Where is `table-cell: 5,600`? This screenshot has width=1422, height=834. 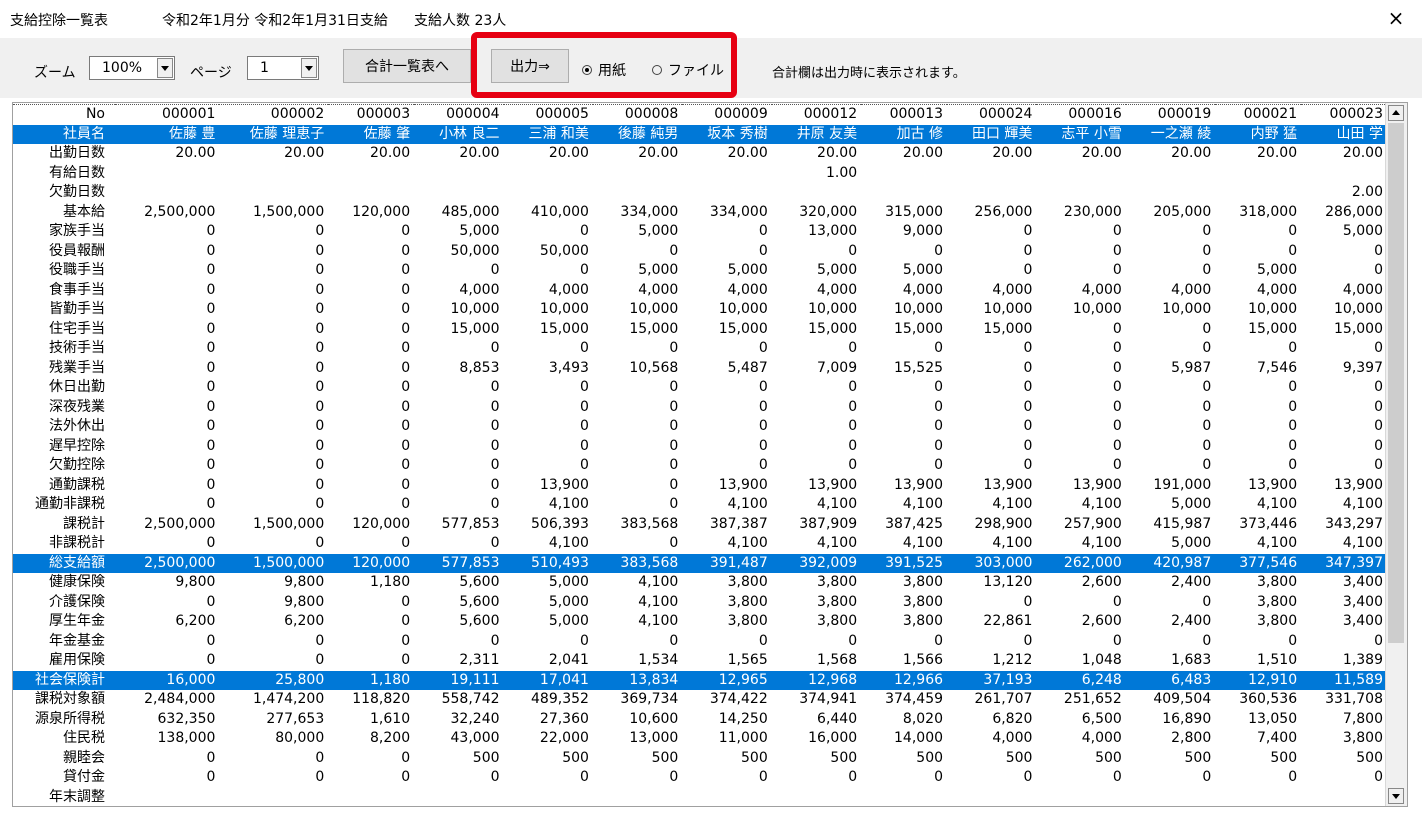 table-cell: 5,600 is located at coordinates (458, 583).